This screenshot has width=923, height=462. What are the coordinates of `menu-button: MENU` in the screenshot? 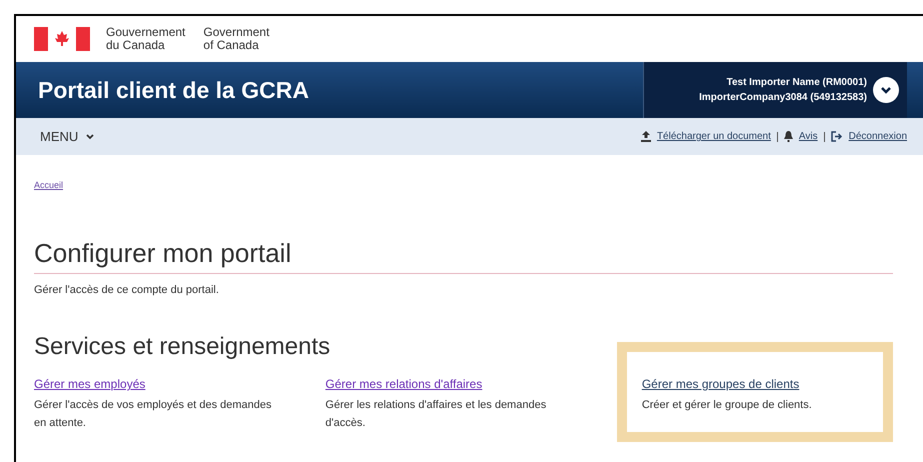 It's located at (67, 136).